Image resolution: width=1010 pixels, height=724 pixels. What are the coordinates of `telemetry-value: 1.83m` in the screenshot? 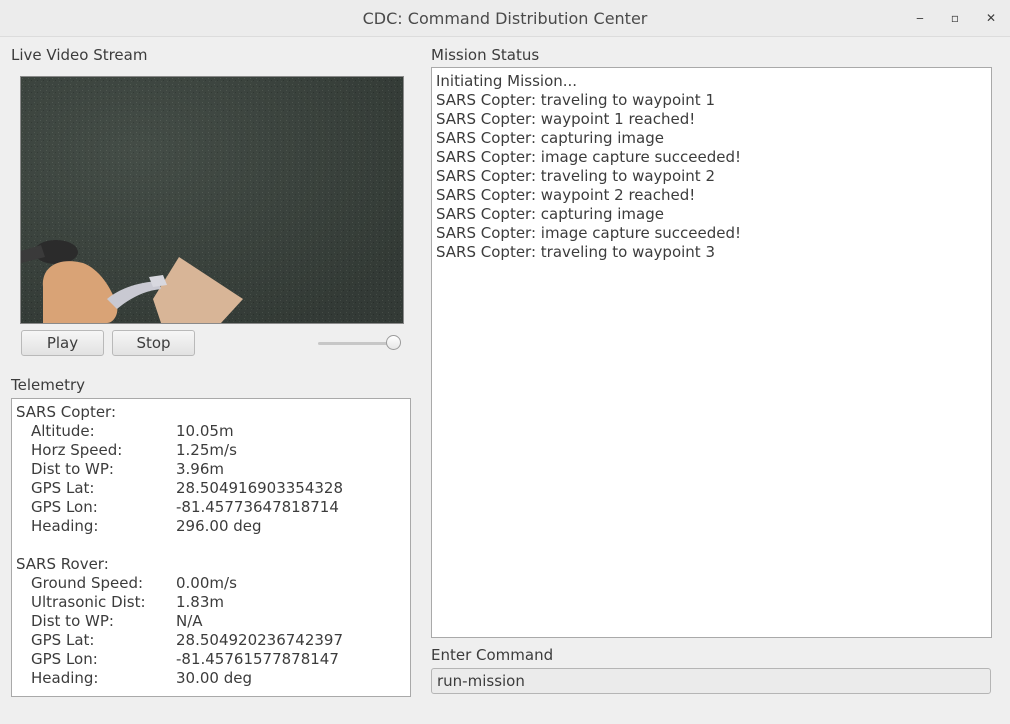 It's located at (200, 602).